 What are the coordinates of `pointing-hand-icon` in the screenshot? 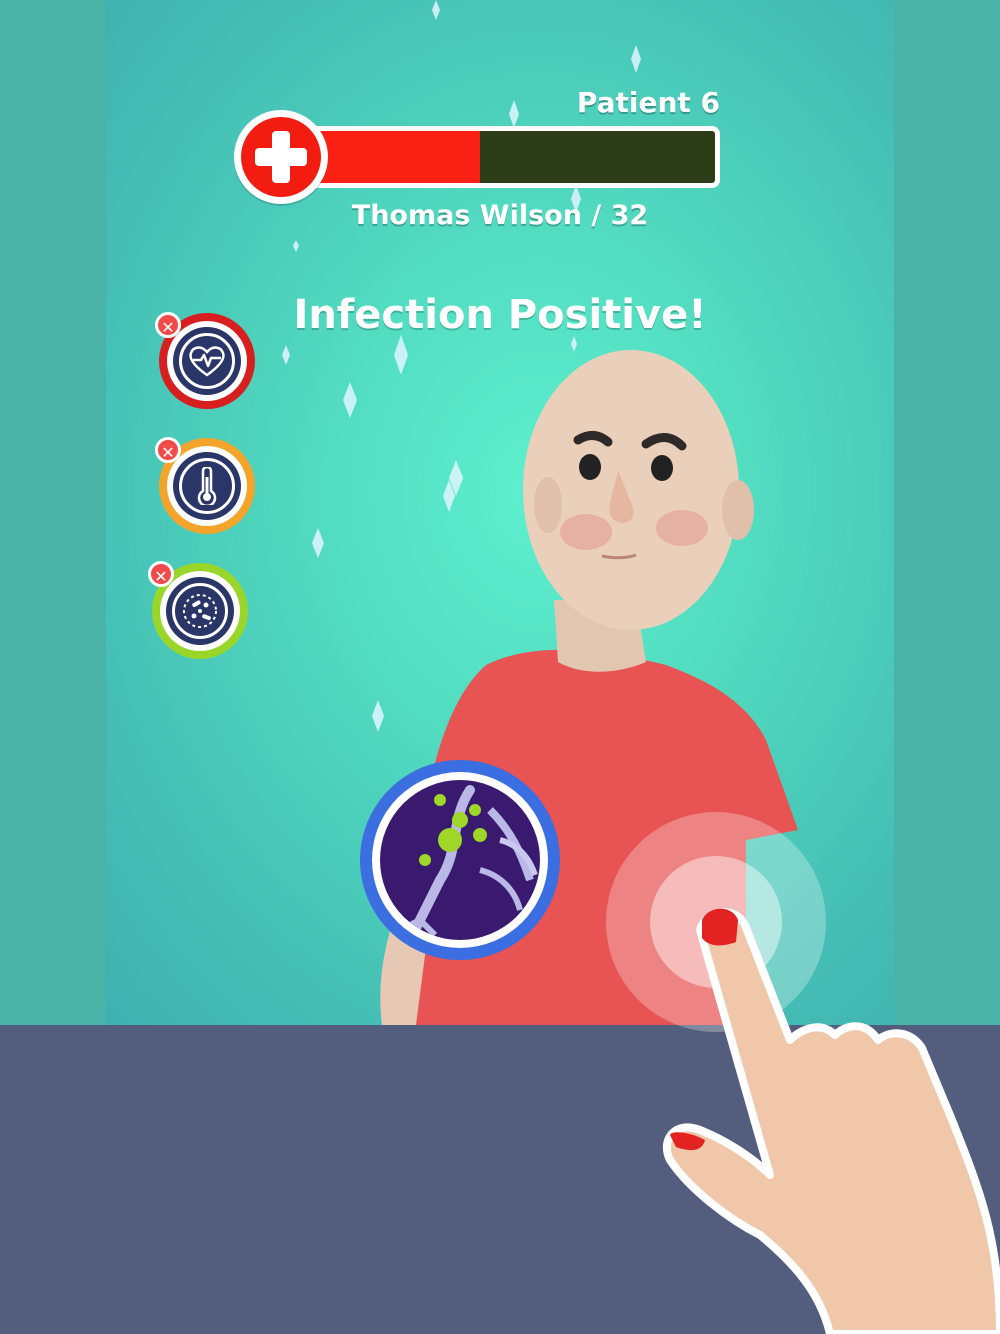 It's located at (831, 1121).